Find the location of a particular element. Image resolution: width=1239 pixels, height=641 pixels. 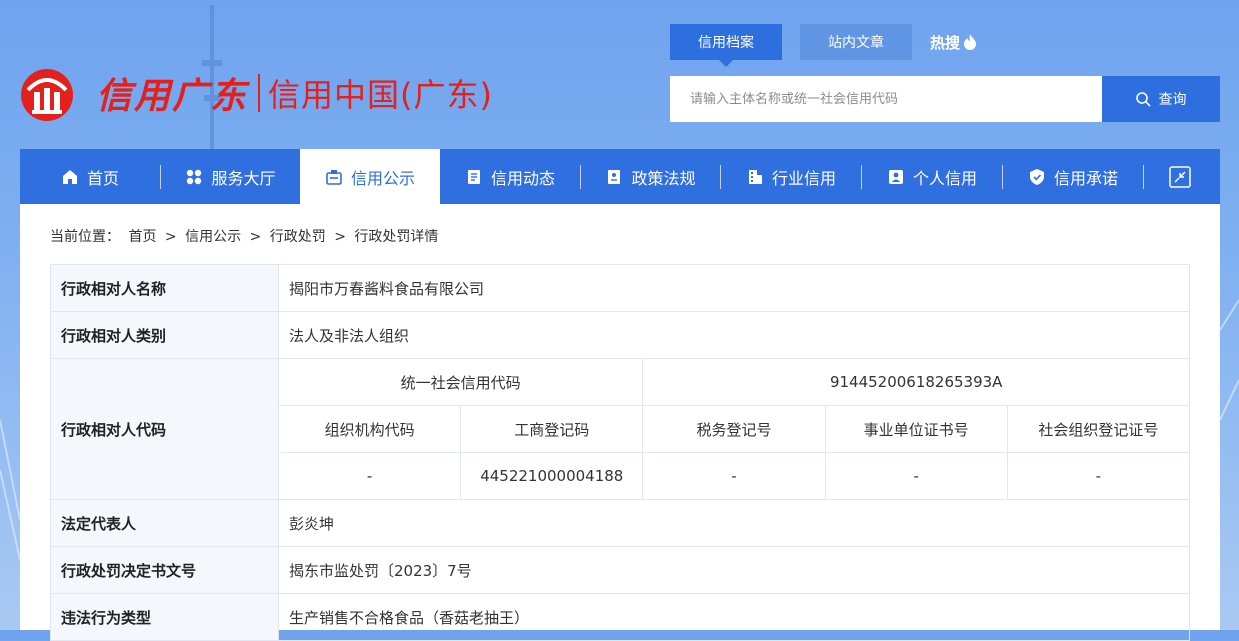

code-header: 税务登记号 is located at coordinates (734, 429).